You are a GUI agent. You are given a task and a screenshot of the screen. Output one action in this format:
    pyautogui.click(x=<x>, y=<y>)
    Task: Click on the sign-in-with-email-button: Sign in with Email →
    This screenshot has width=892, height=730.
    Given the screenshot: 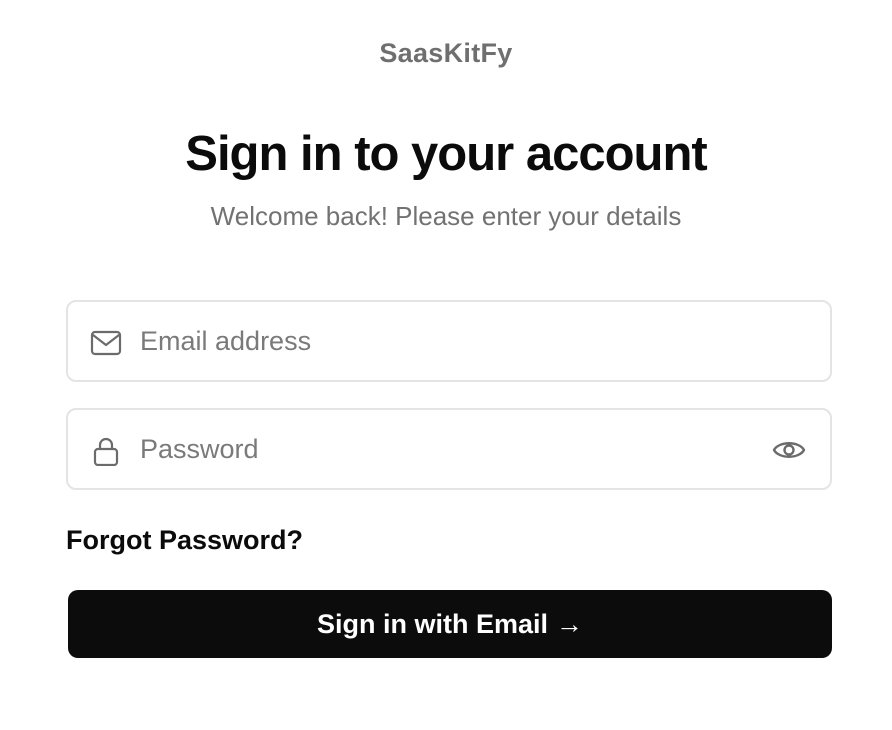 What is the action you would take?
    pyautogui.click(x=450, y=624)
    